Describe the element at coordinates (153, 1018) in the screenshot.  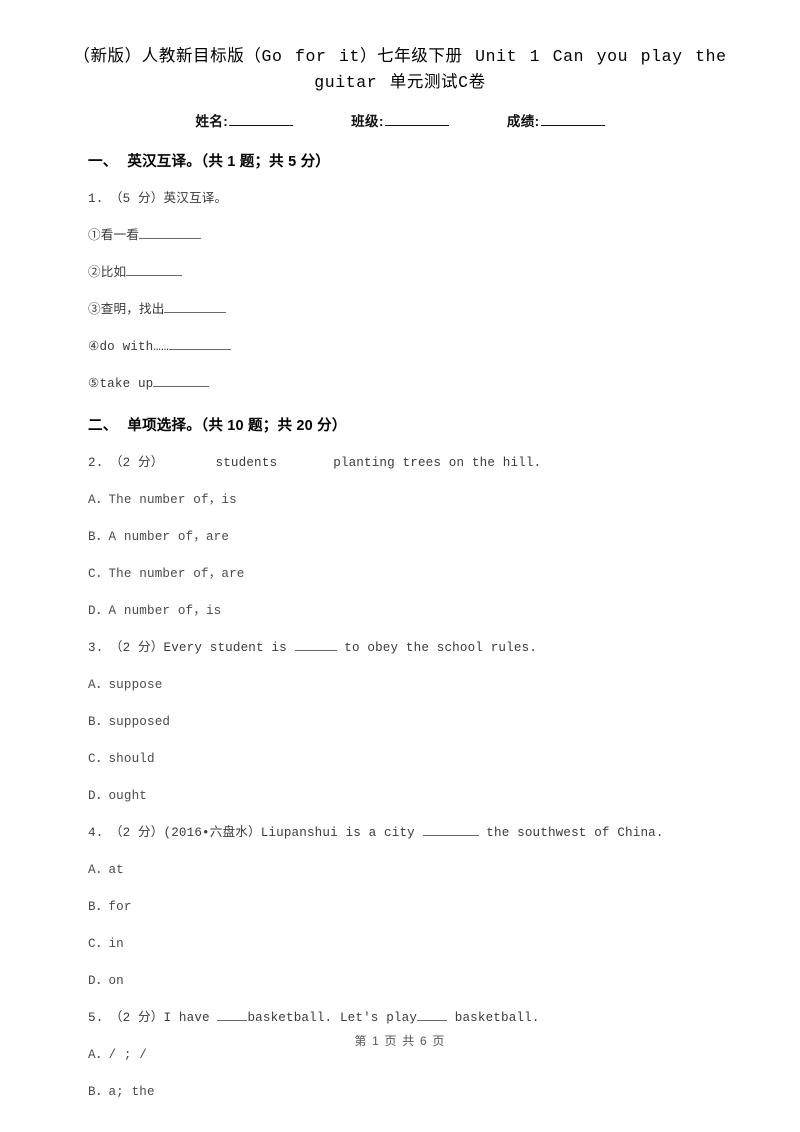
I see `question-5-stem-pre: 5. （2 分）I have` at that location.